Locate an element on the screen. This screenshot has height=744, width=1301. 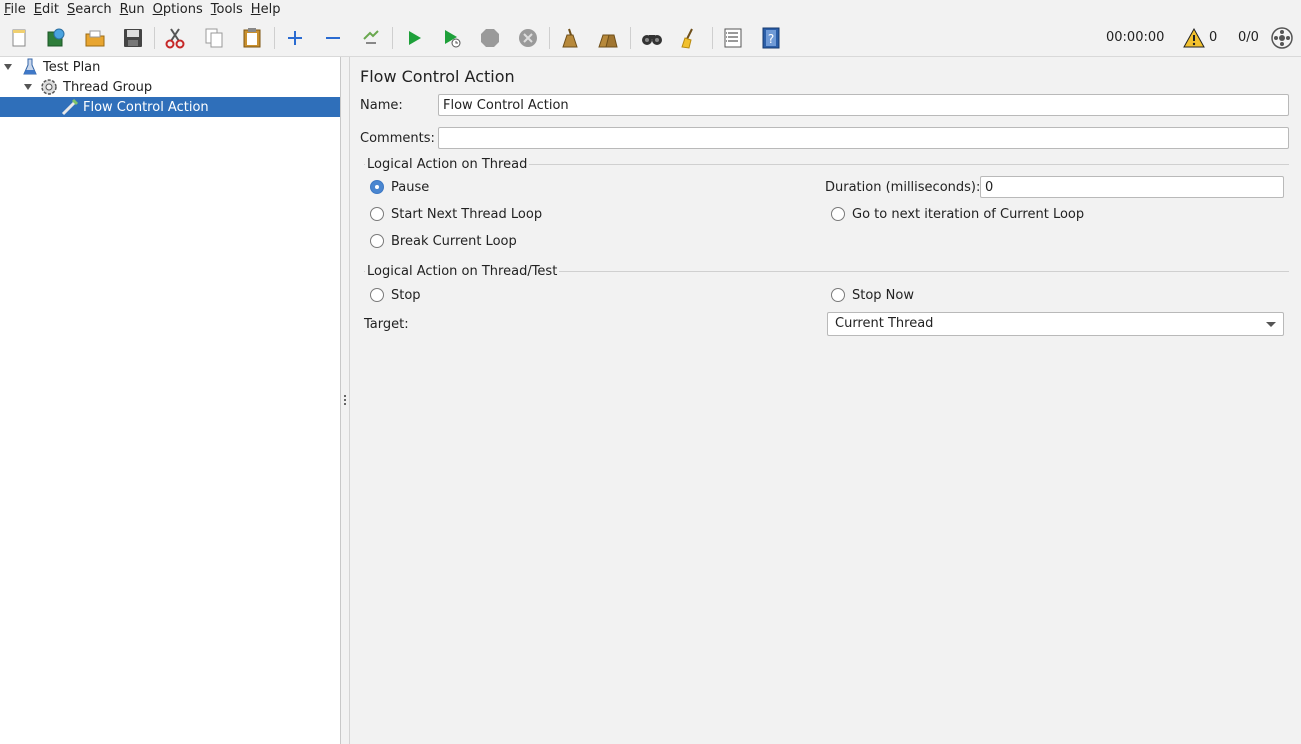
save-icon is located at coordinates (133, 38).